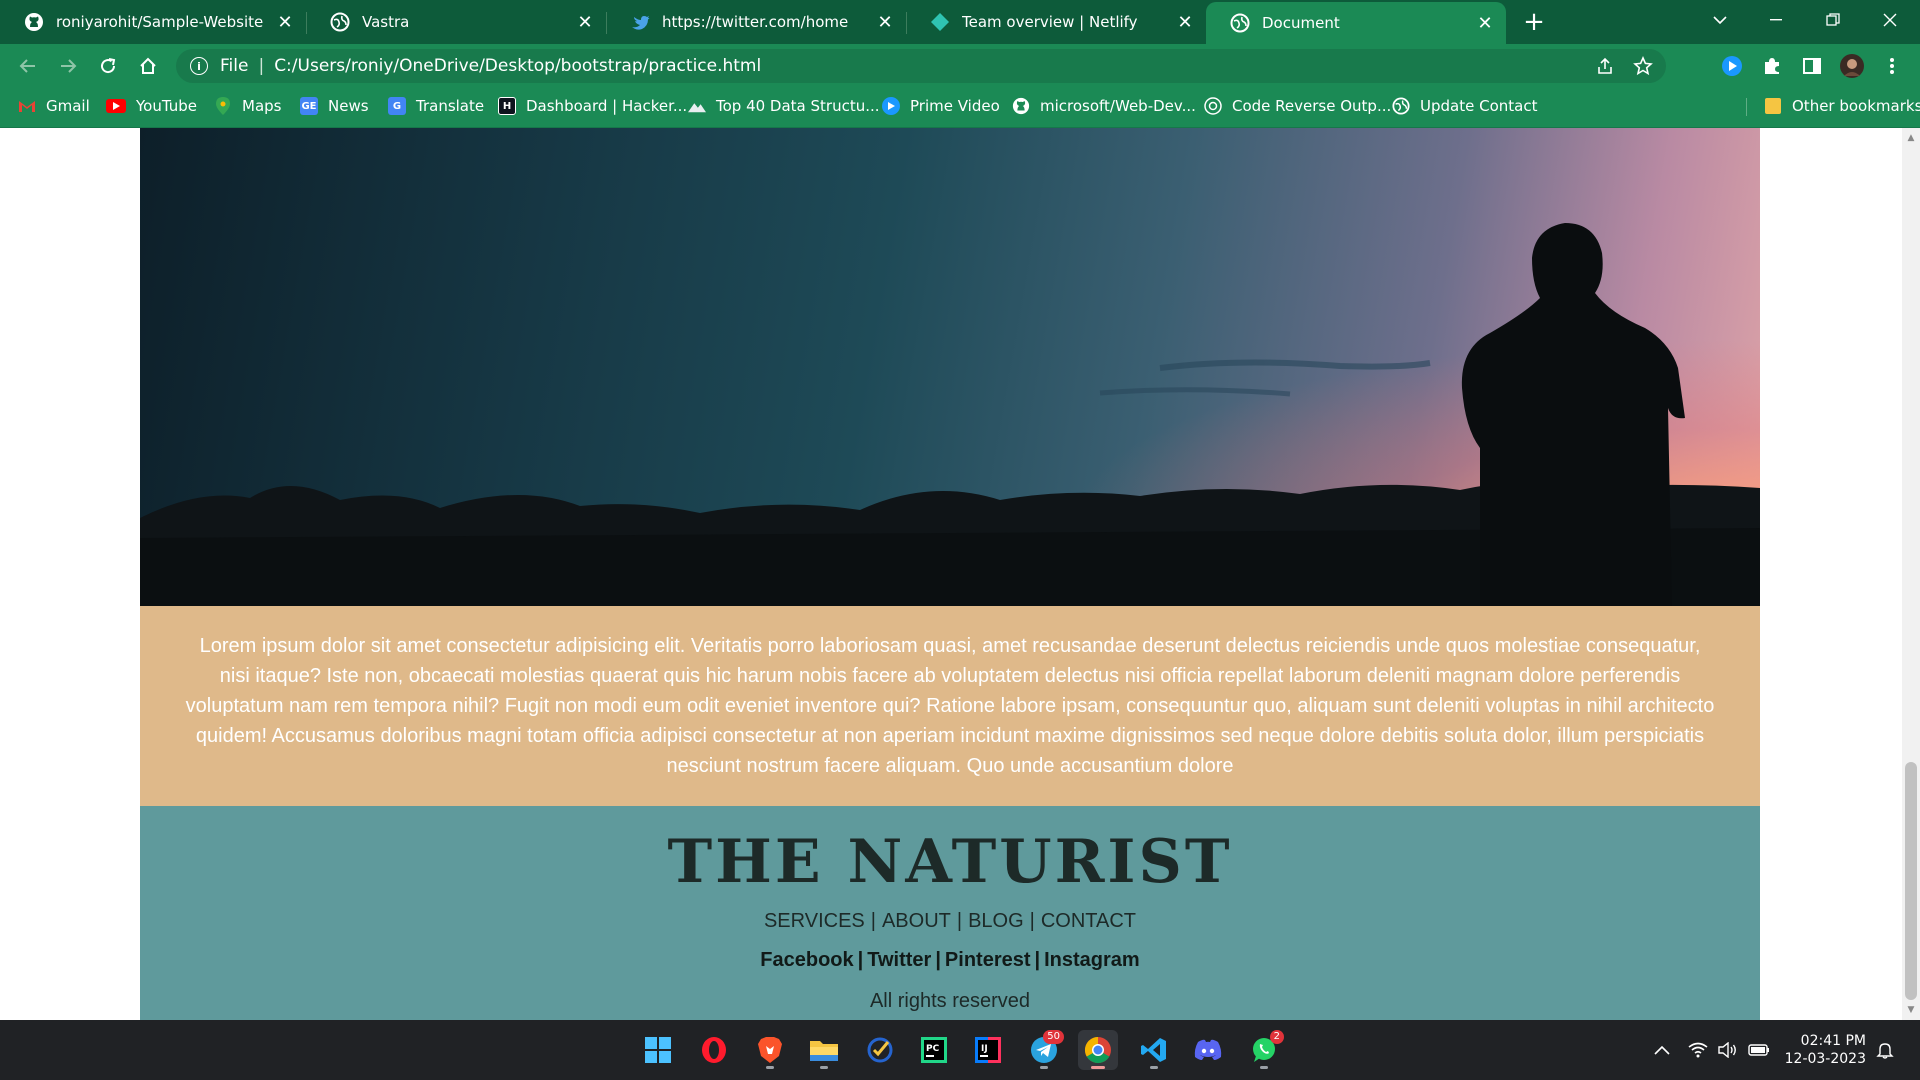 The image size is (1920, 1080). What do you see at coordinates (891, 106) in the screenshot?
I see `prime-video-icon` at bounding box center [891, 106].